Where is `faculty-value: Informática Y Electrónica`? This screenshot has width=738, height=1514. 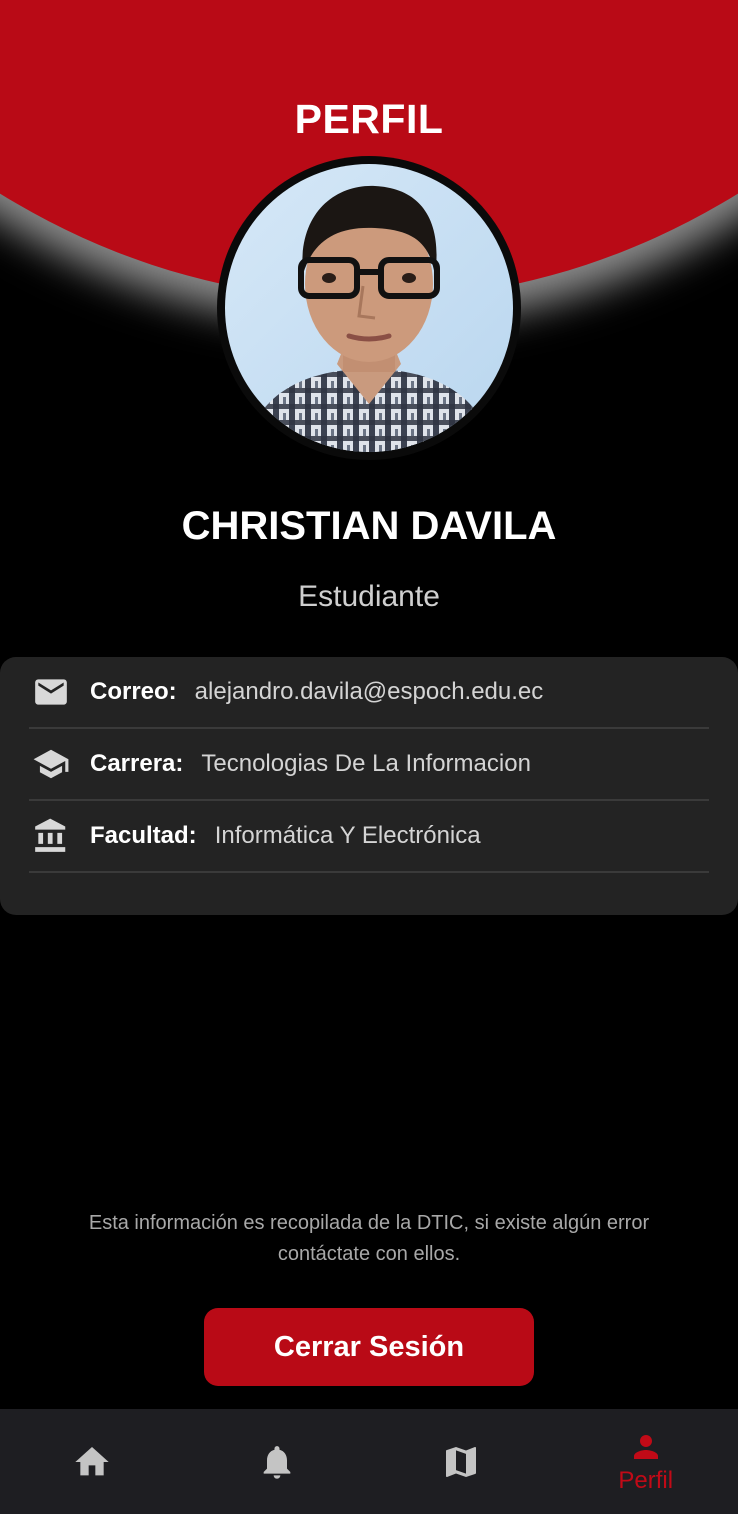 faculty-value: Informática Y Electrónica is located at coordinates (347, 835).